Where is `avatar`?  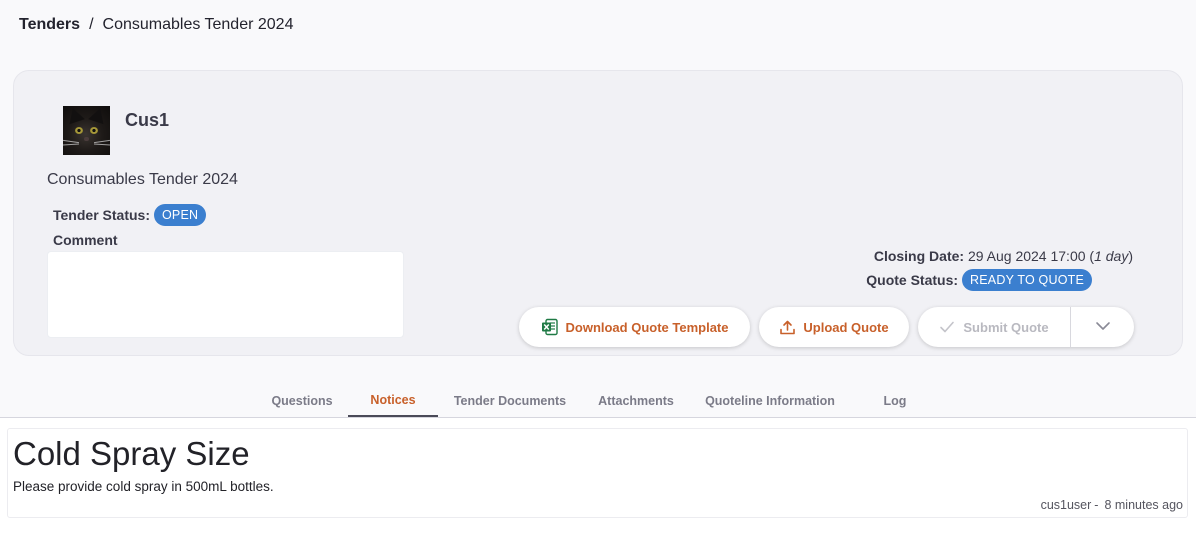
avatar is located at coordinates (86, 130).